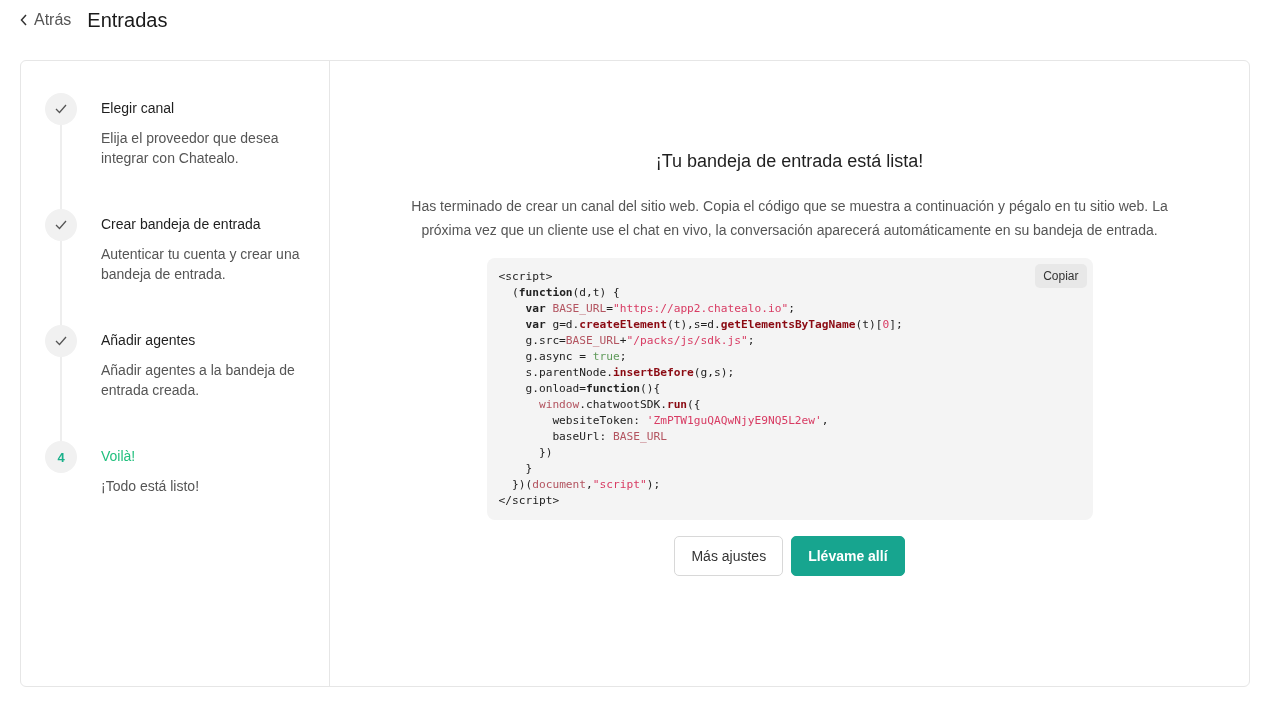 The height and width of the screenshot is (716, 1267). I want to click on step-description: Elija el proveedor que desea integrar con Chatealo., so click(190, 148).